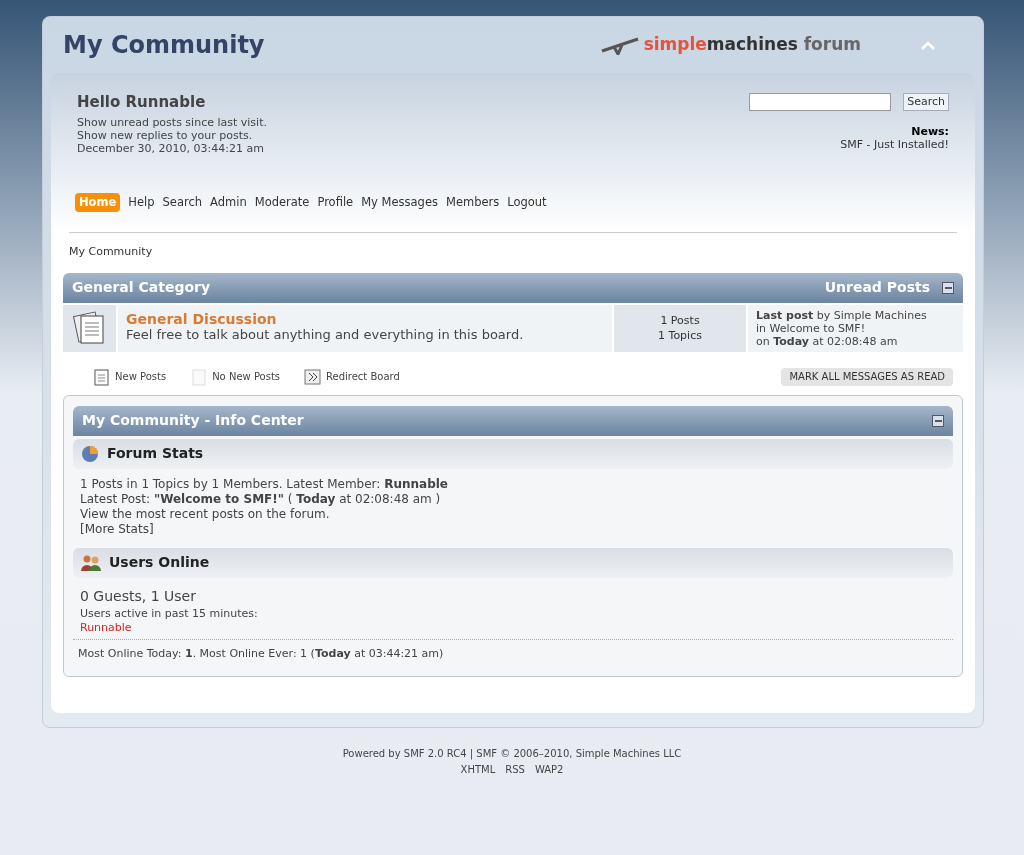 The width and height of the screenshot is (1024, 855). Describe the element at coordinates (513, 627) in the screenshot. I see `online-user: Runnable` at that location.